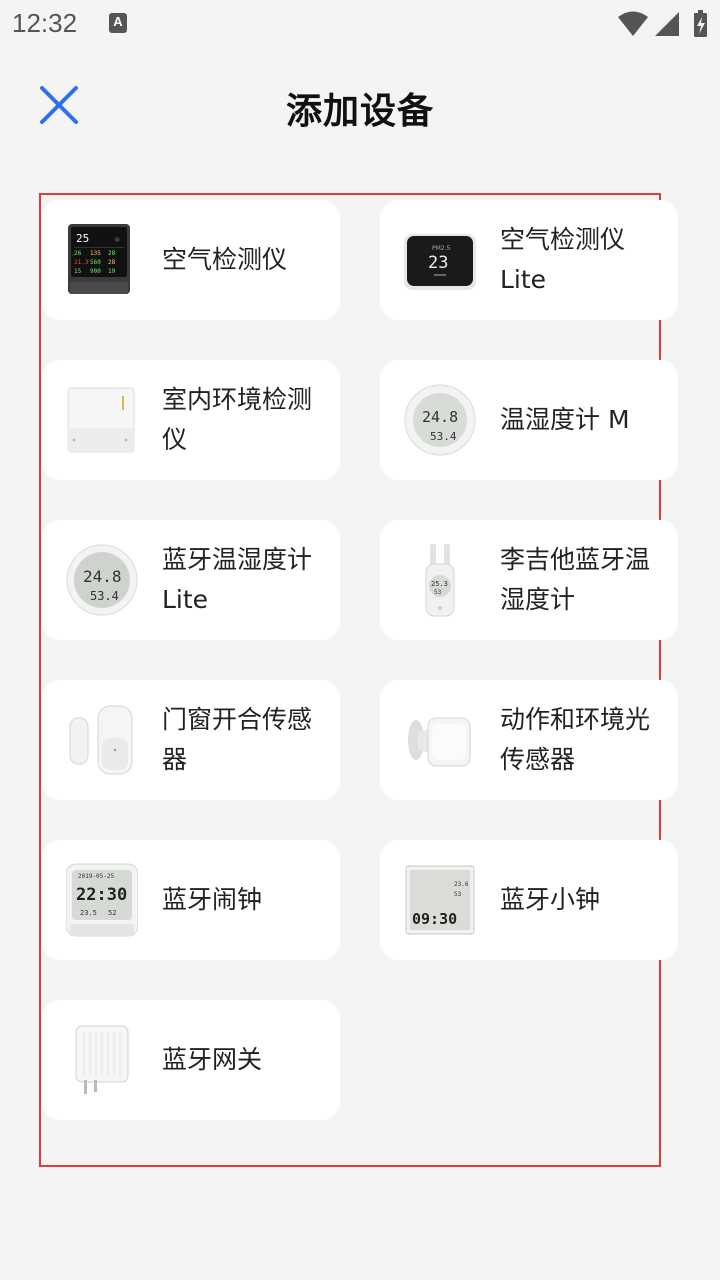 The image size is (720, 1280). Describe the element at coordinates (96, 876) in the screenshot. I see `svg-text: 2019-05-25` at that location.